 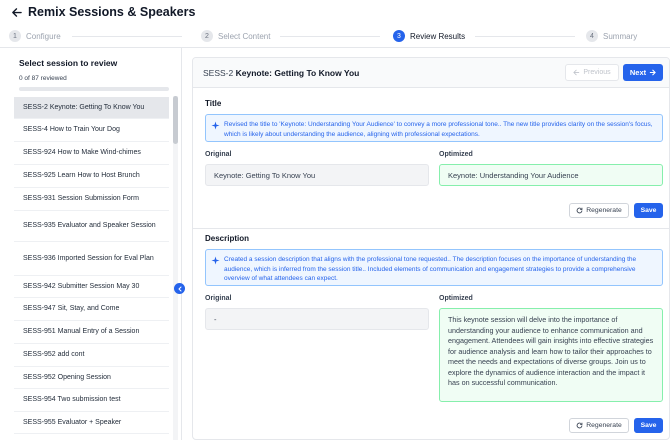 I want to click on description-regenerate-button: Regenerate, so click(x=599, y=425).